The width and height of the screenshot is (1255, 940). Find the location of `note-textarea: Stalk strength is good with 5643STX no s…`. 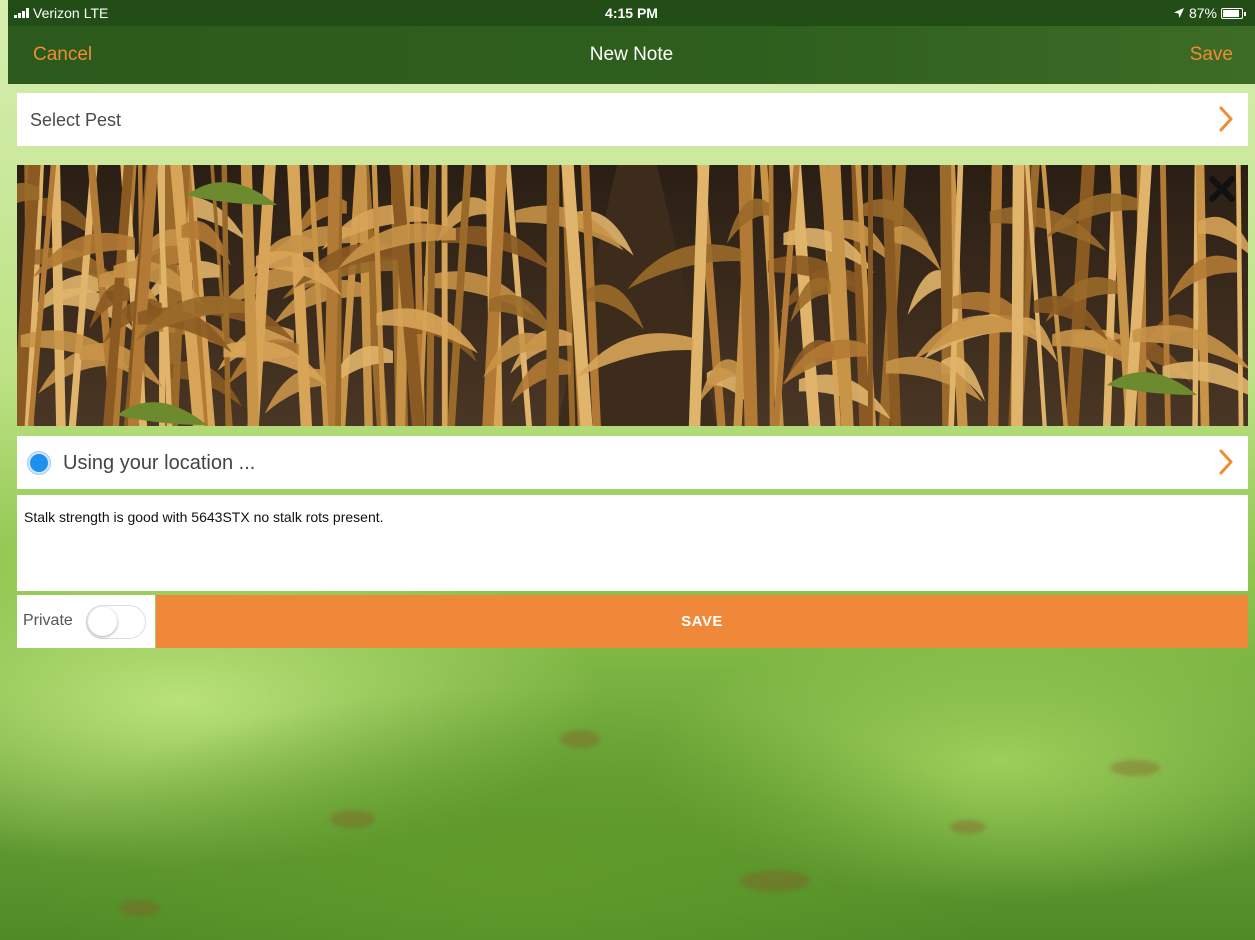

note-textarea: Stalk strength is good with 5643STX no s… is located at coordinates (632, 543).